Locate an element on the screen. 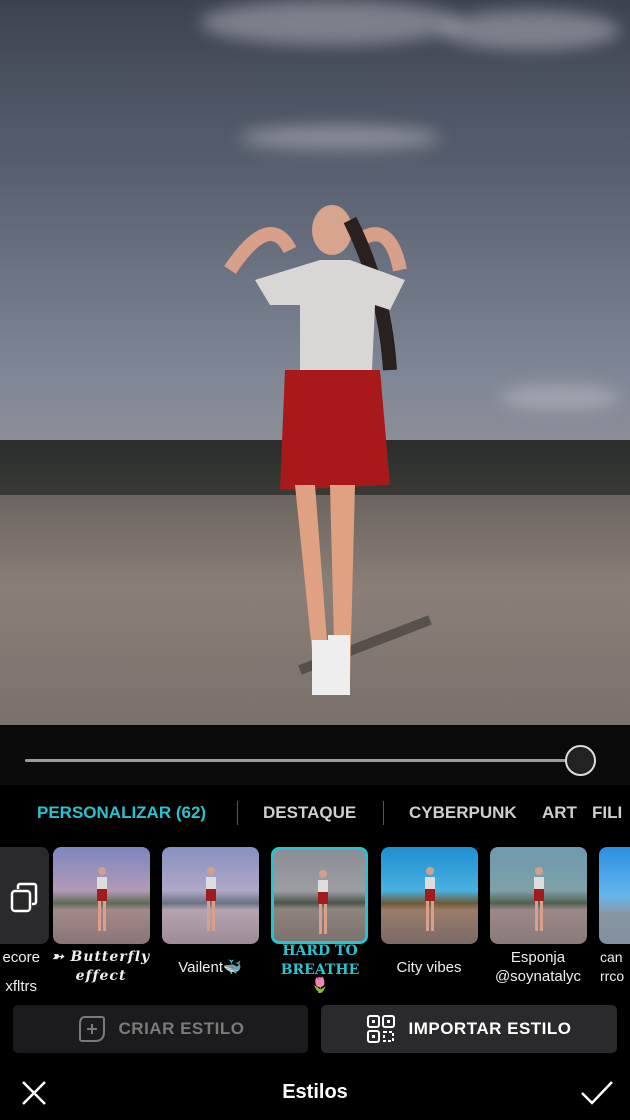  intensity-slider-handle is located at coordinates (580, 760).